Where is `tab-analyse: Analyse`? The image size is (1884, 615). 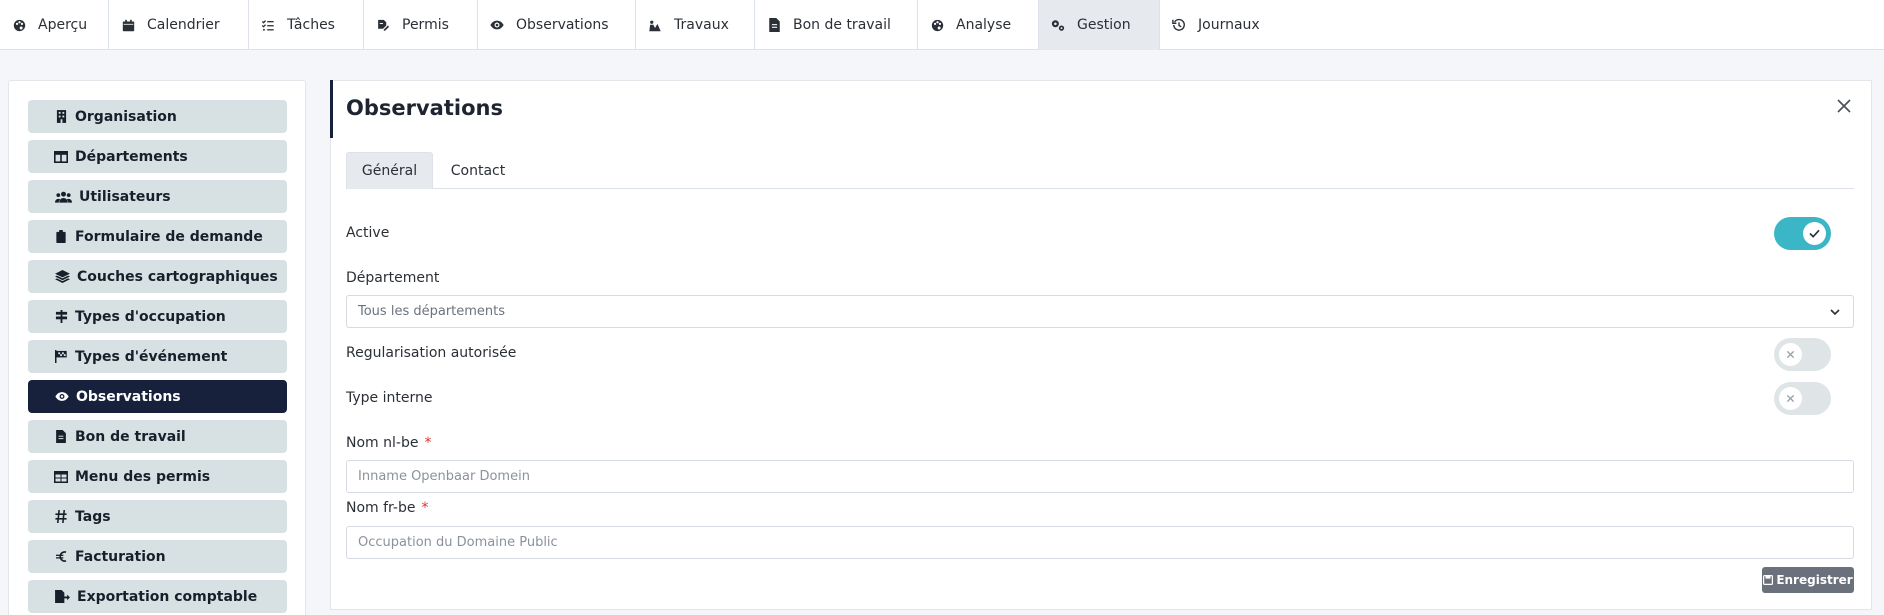
tab-analyse: Analyse is located at coordinates (978, 25).